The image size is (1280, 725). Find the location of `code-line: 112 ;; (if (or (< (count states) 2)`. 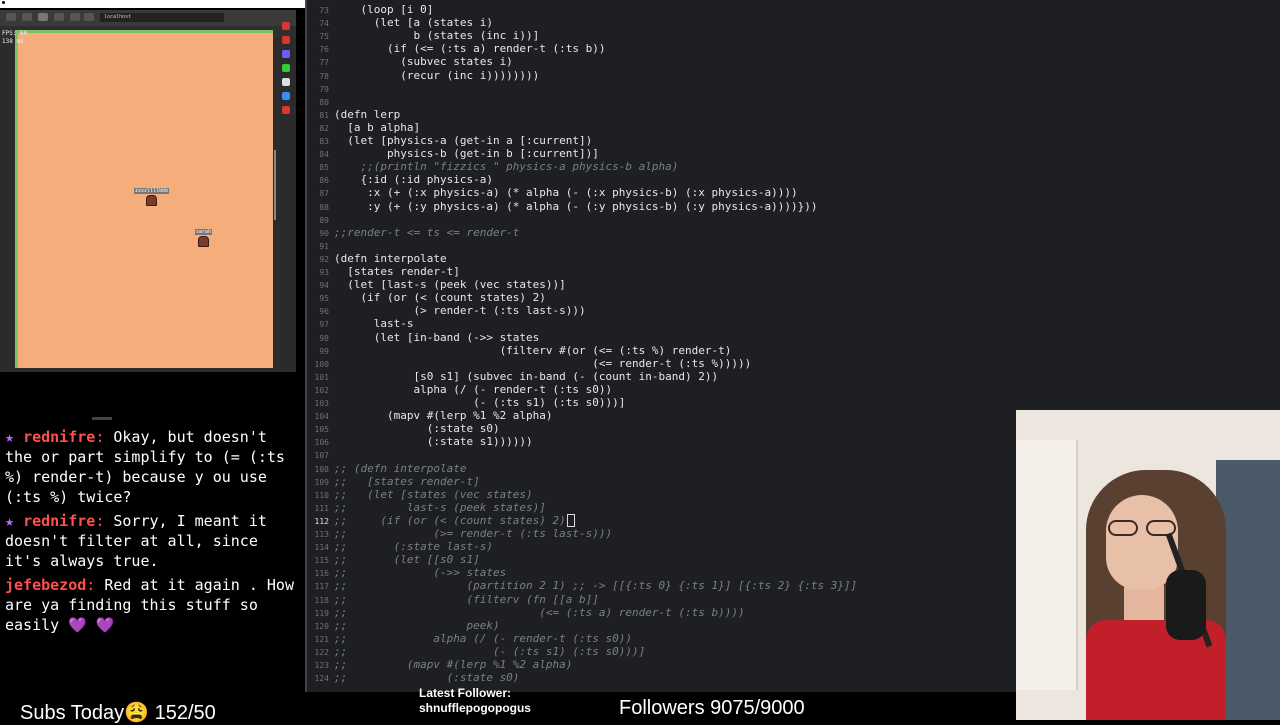

code-line: 112 ;; (if (or (< (count states) 2) is located at coordinates (440, 521).